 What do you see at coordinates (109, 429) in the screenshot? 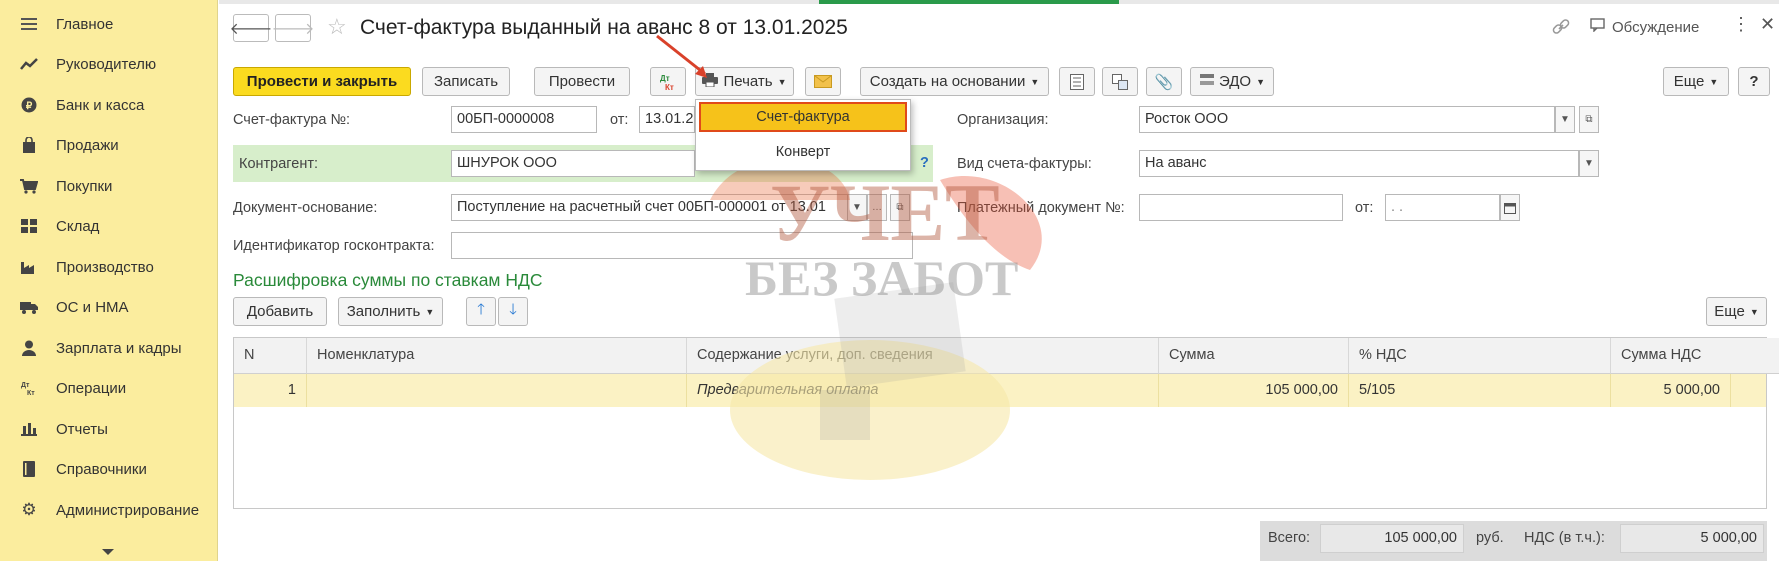
I see `sidebar-item-reports: Отчеты` at bounding box center [109, 429].